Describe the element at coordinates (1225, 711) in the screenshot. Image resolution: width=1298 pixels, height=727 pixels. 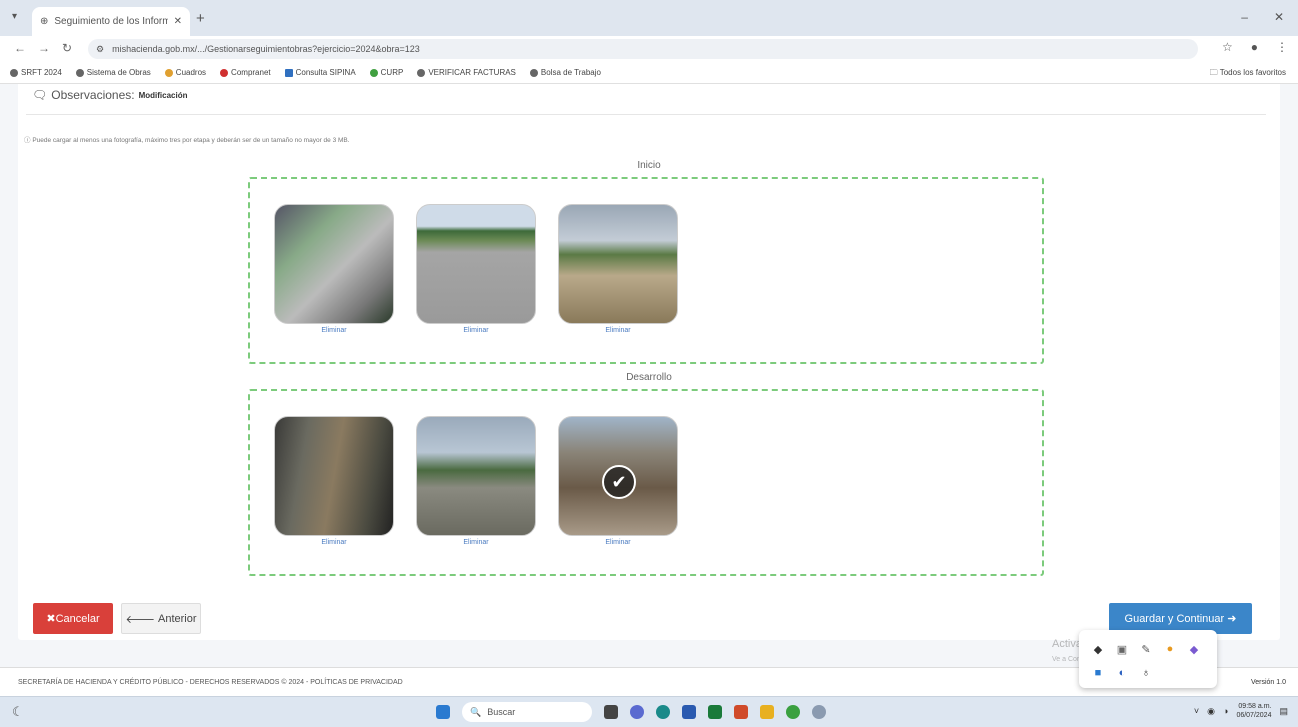
I see `volume-icon: ◑` at that location.